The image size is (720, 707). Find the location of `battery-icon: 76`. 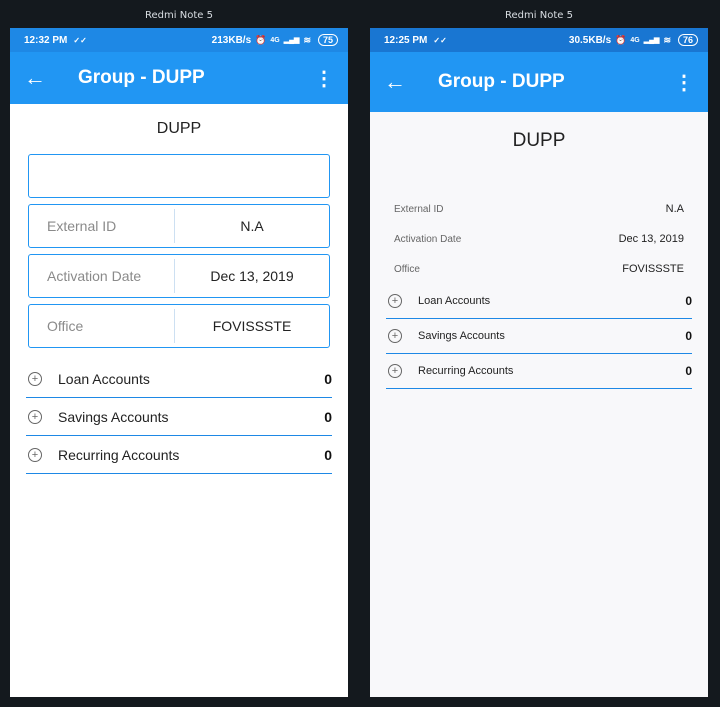

battery-icon: 76 is located at coordinates (687, 40).